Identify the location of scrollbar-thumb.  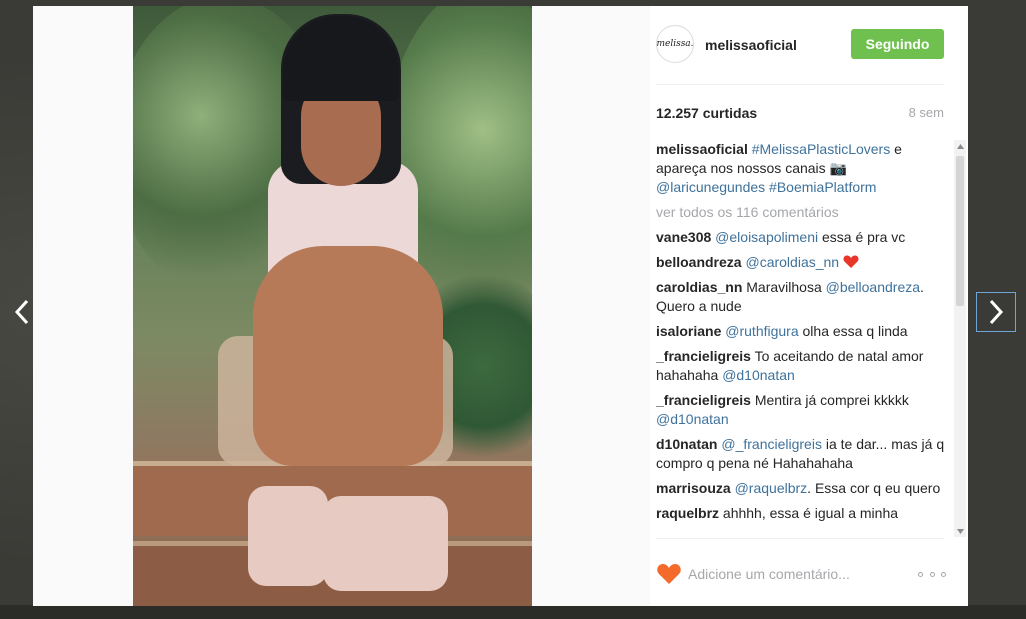
(960, 231).